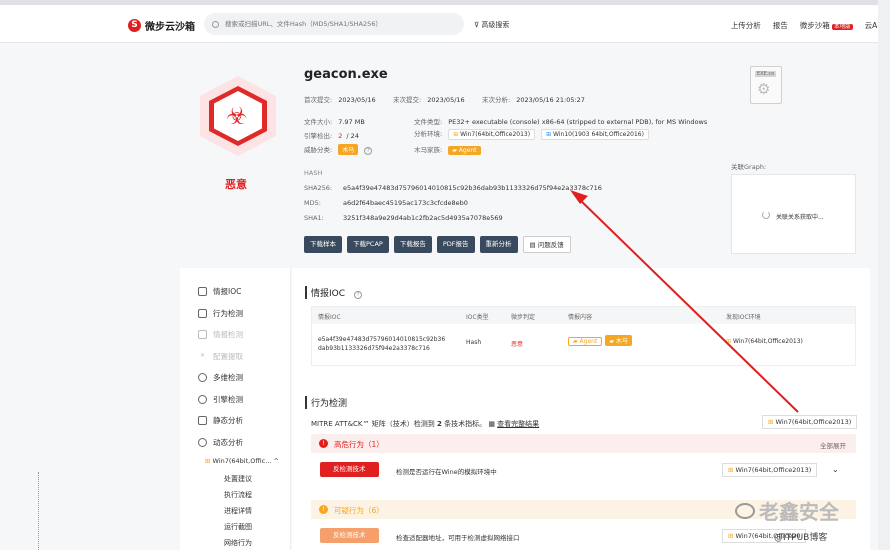 The height and width of the screenshot is (550, 890). I want to click on arrow-head, so click(579, 197).